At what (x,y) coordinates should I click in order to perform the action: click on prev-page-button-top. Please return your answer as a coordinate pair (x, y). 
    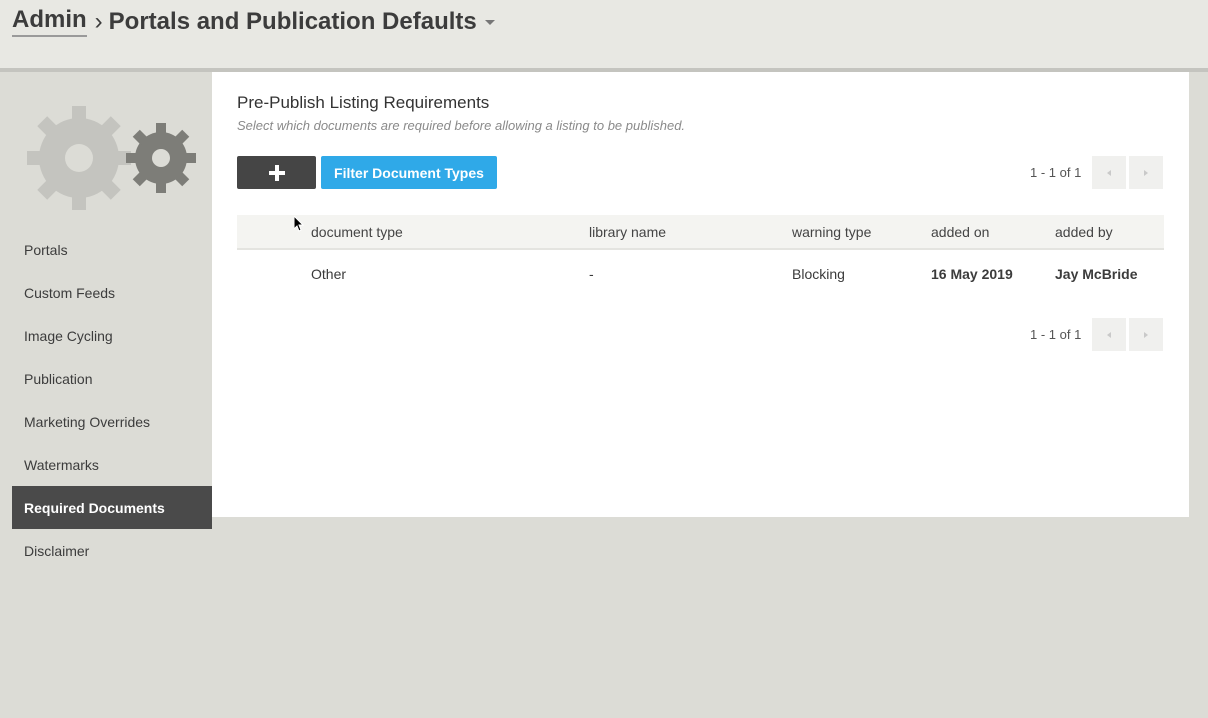
    Looking at the image, I should click on (1109, 172).